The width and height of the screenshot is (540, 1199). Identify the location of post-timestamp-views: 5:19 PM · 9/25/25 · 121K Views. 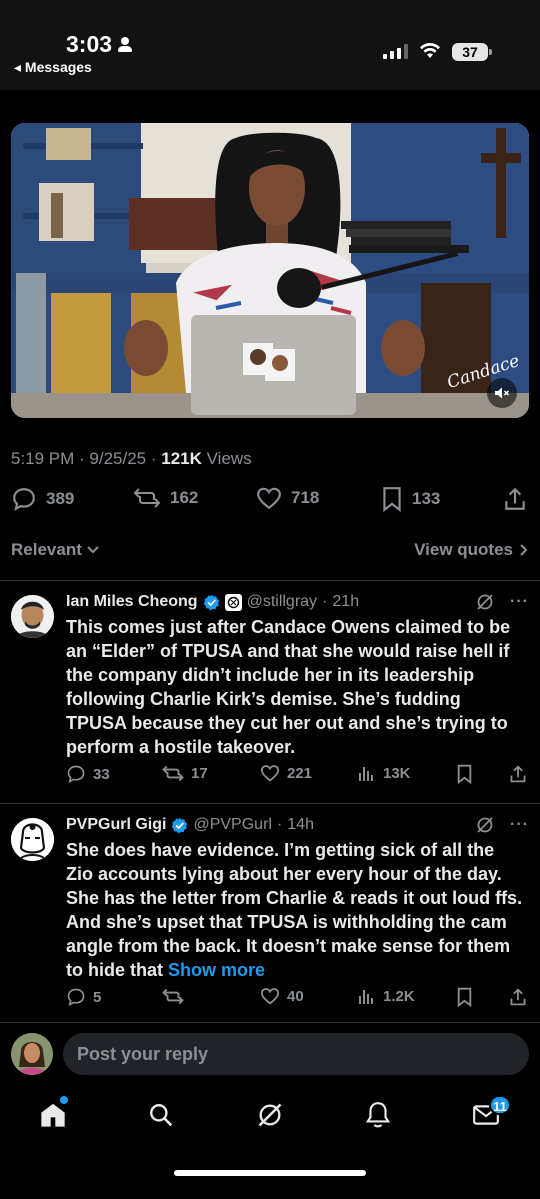
(131, 458).